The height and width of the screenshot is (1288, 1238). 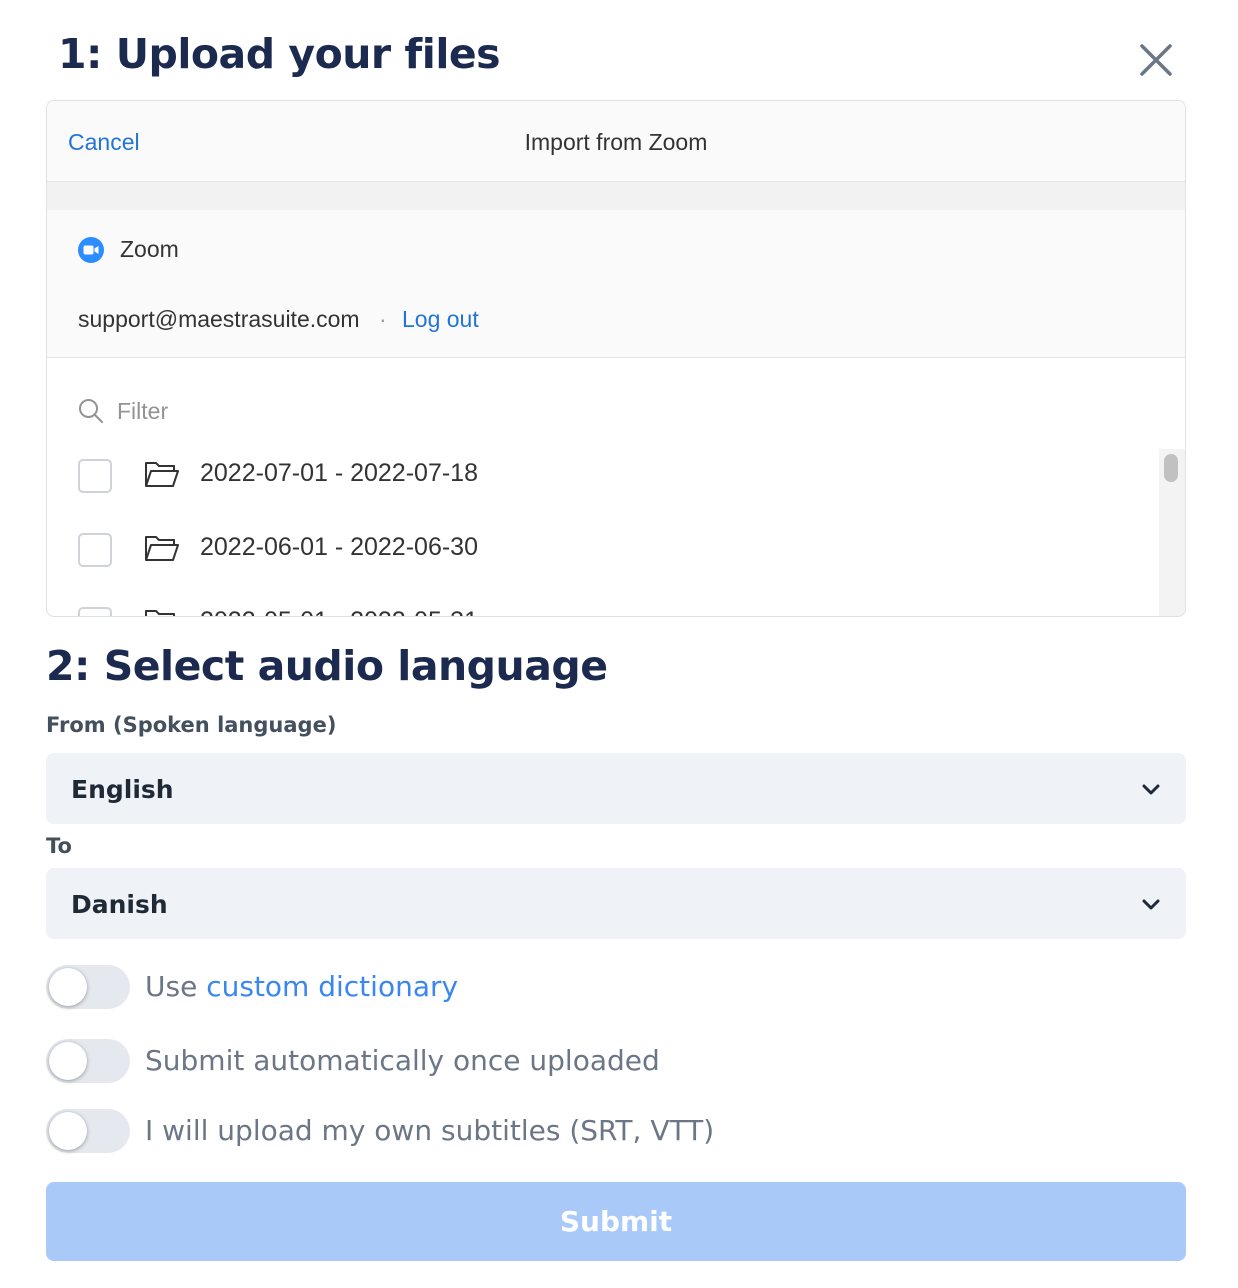 What do you see at coordinates (219, 319) in the screenshot?
I see `account-email: support@maestrasuite.com` at bounding box center [219, 319].